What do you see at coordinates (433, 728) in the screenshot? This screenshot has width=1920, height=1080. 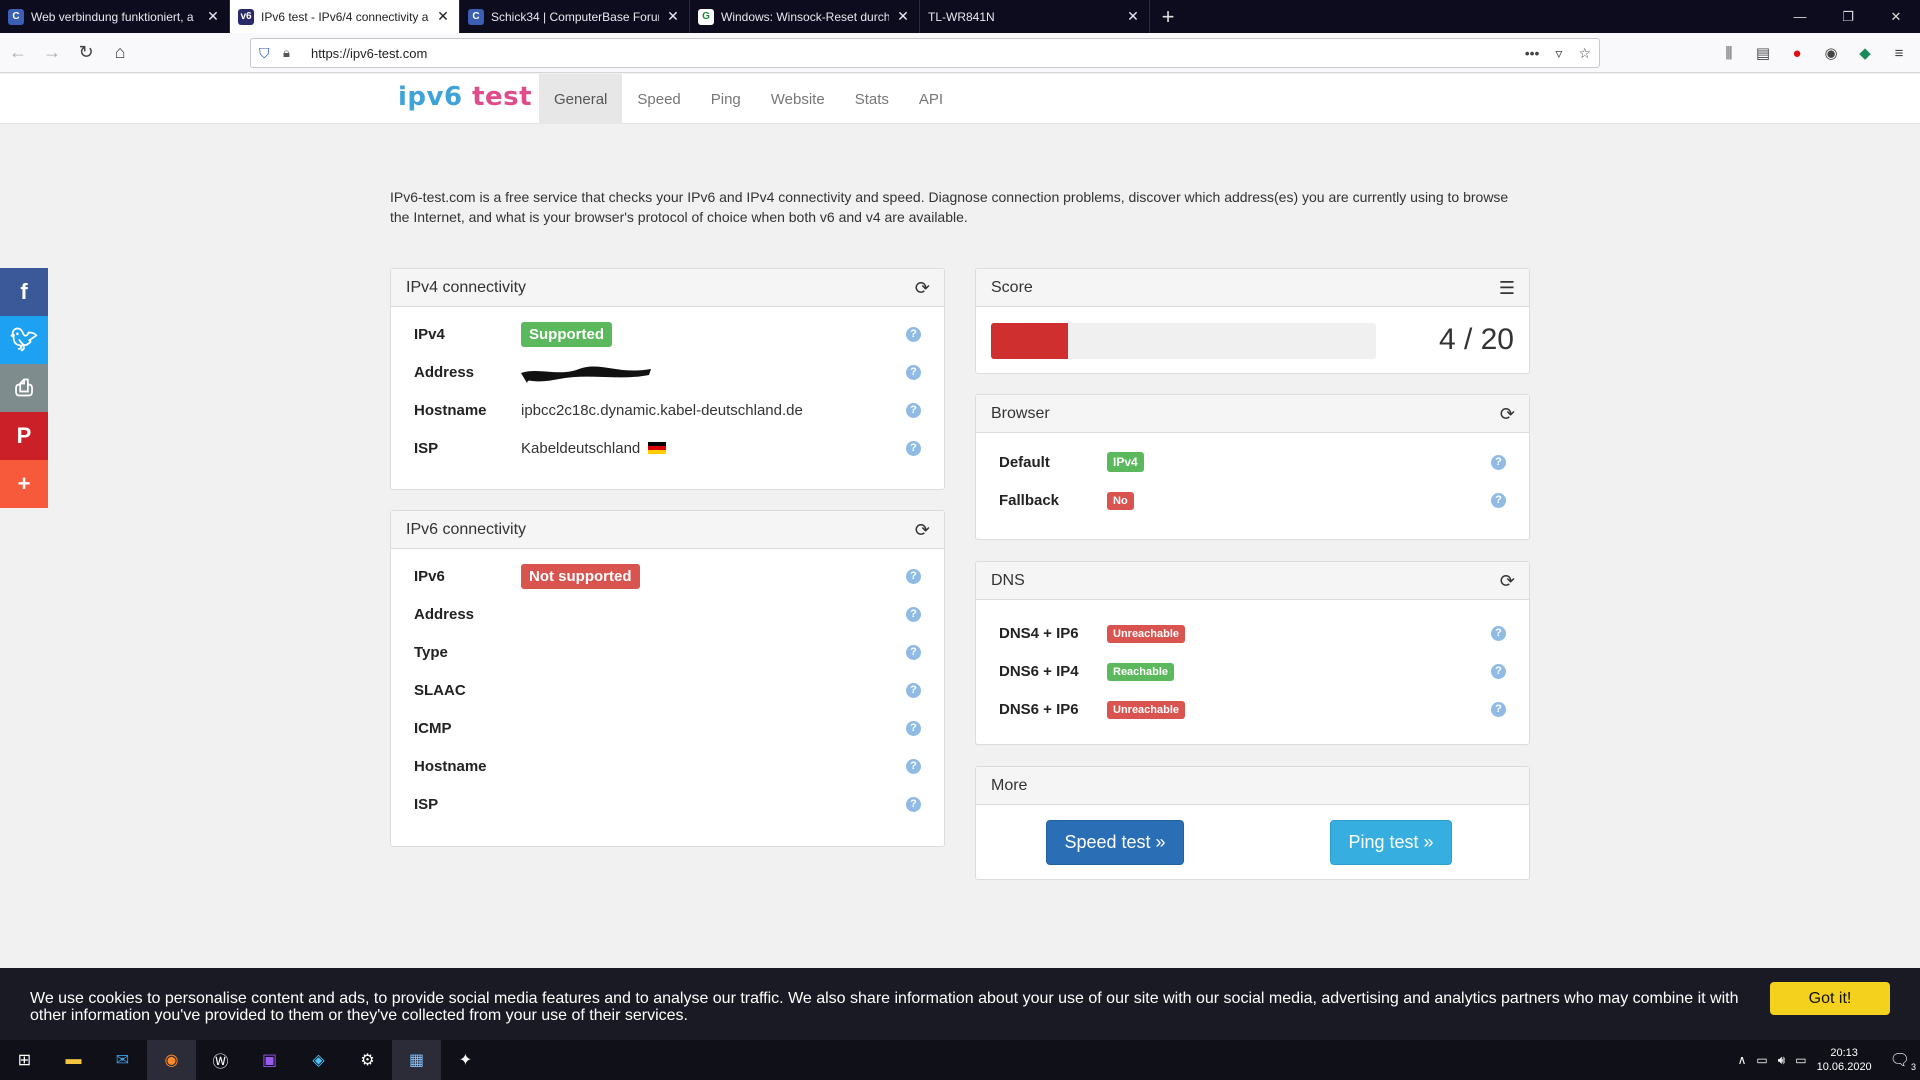 I see `icmp-label: ICMP` at bounding box center [433, 728].